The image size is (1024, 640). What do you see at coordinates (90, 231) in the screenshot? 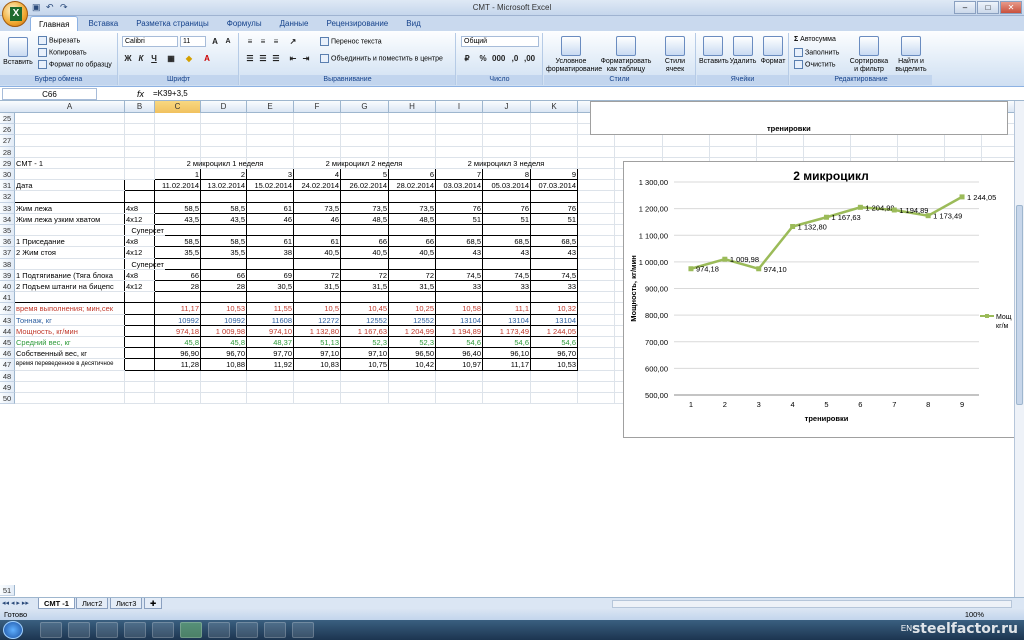
I see `cell-label: Суперсет` at bounding box center [90, 231].